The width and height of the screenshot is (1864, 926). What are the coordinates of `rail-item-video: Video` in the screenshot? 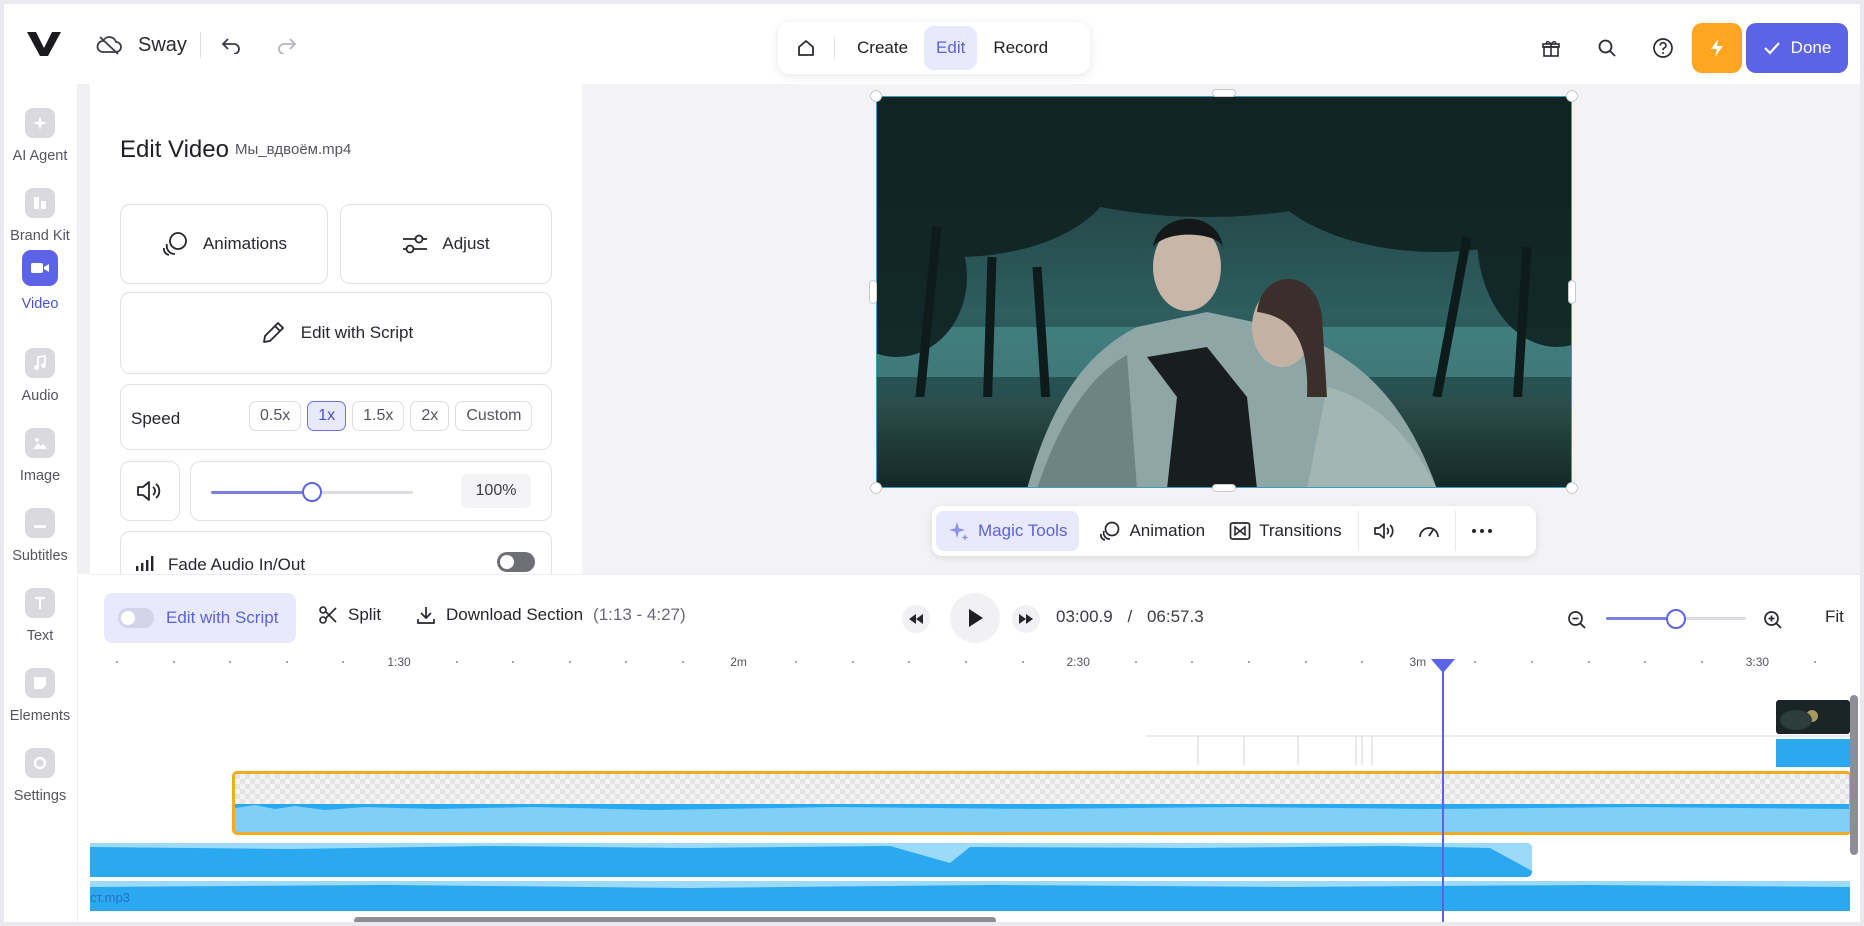 It's located at (40, 281).